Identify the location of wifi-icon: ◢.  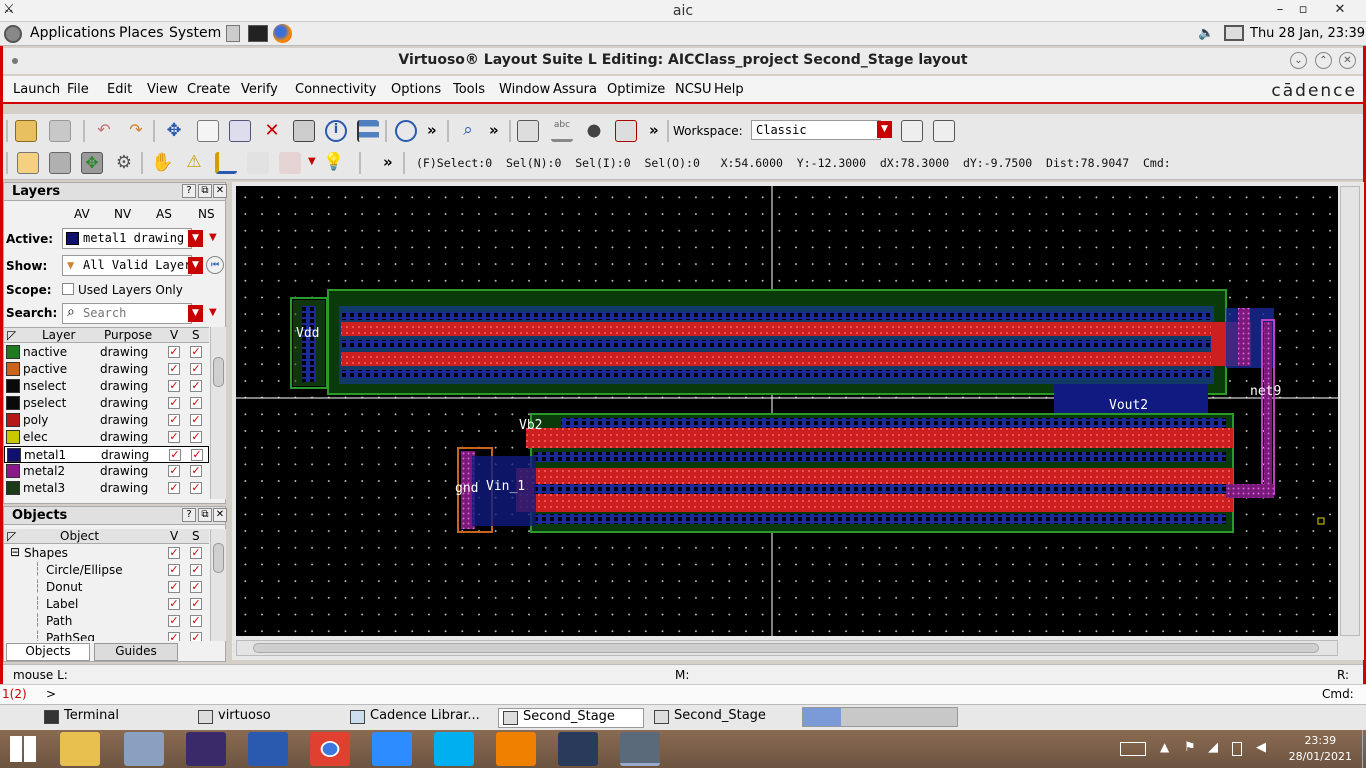
(1213, 747).